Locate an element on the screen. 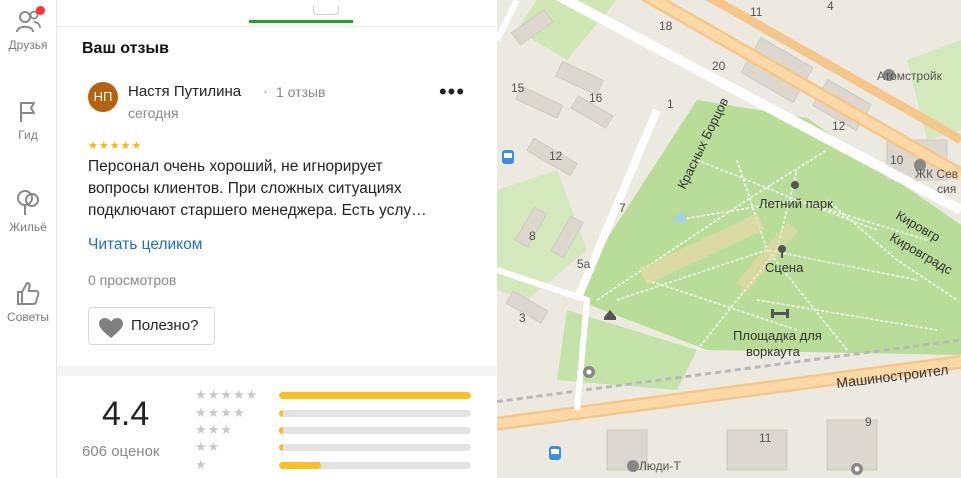 The height and width of the screenshot is (478, 961). tab-active-indicator is located at coordinates (301, 21).